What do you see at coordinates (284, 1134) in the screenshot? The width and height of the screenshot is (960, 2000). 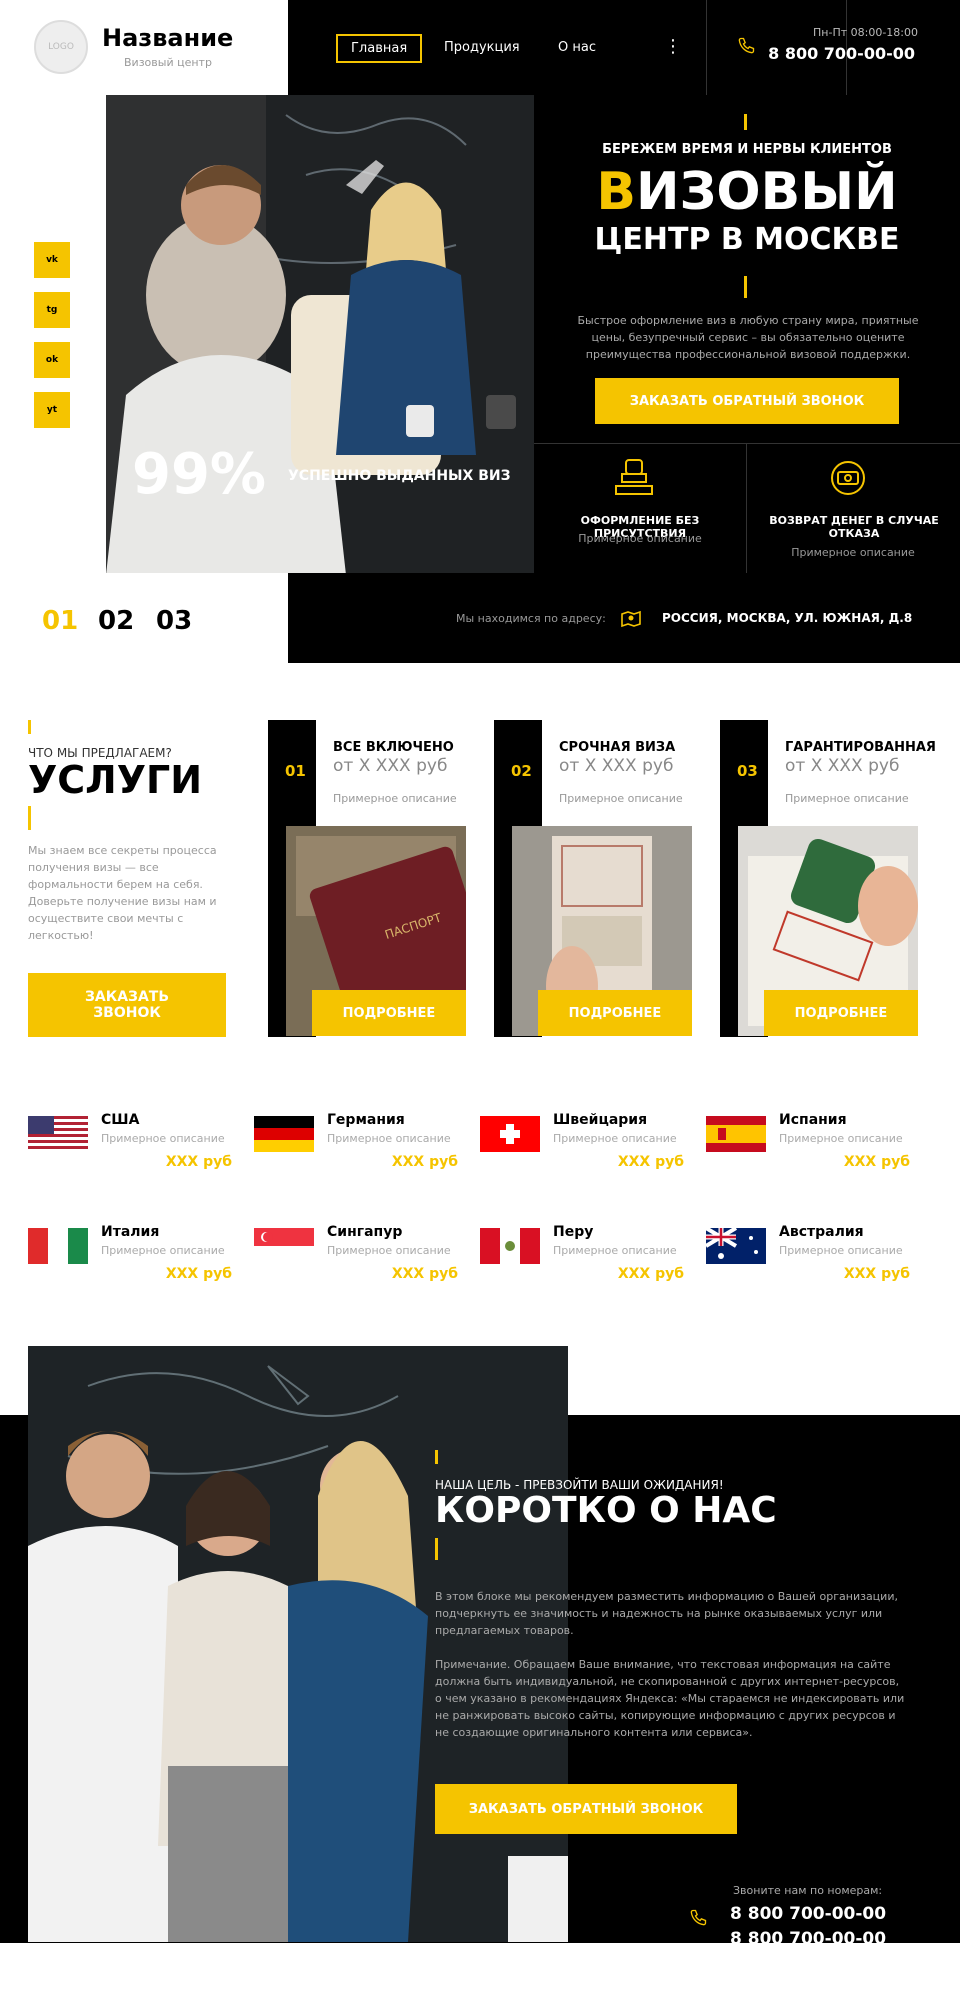 I see `flag-germany-icon` at bounding box center [284, 1134].